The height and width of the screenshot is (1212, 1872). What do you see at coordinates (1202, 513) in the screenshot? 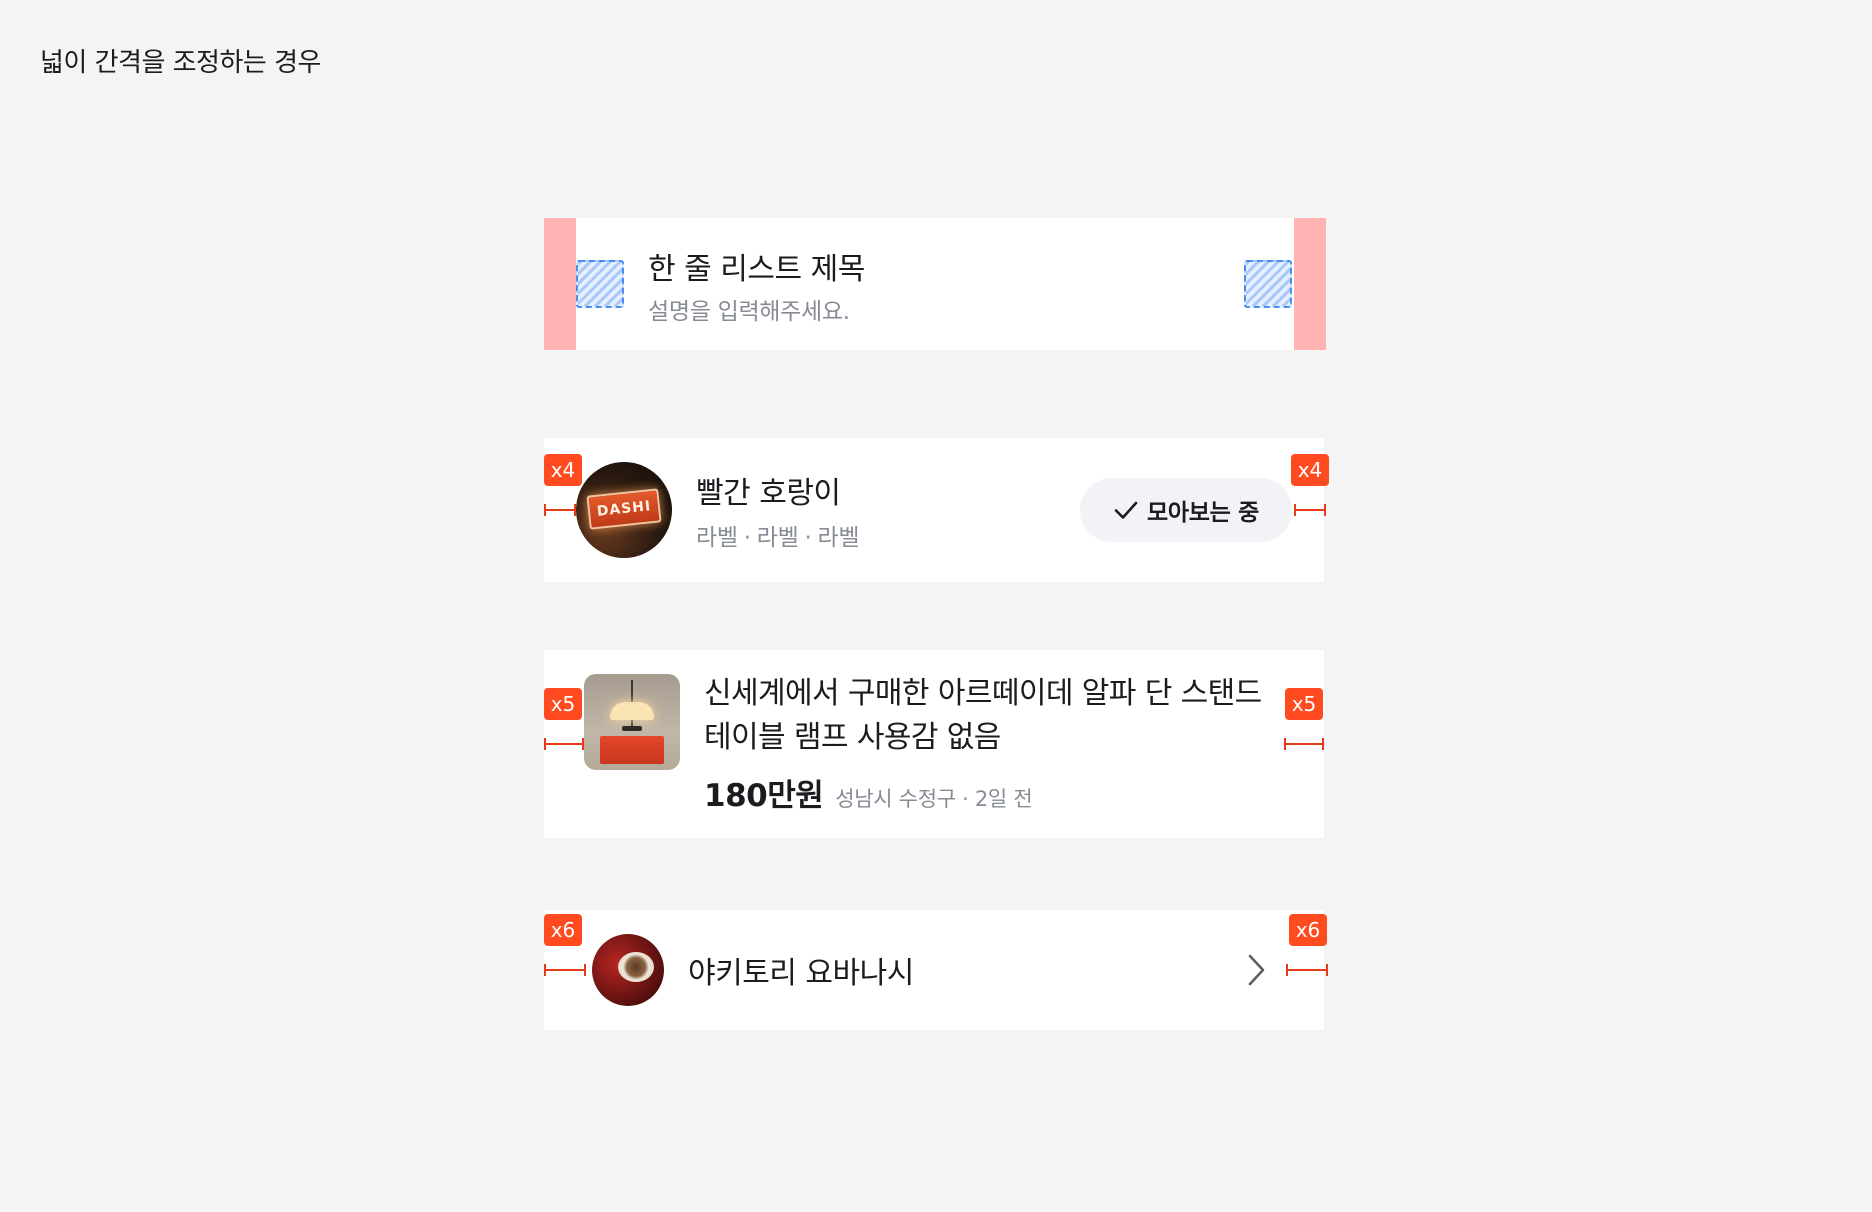
I see `following-button-label: 모아보는 중` at bounding box center [1202, 513].